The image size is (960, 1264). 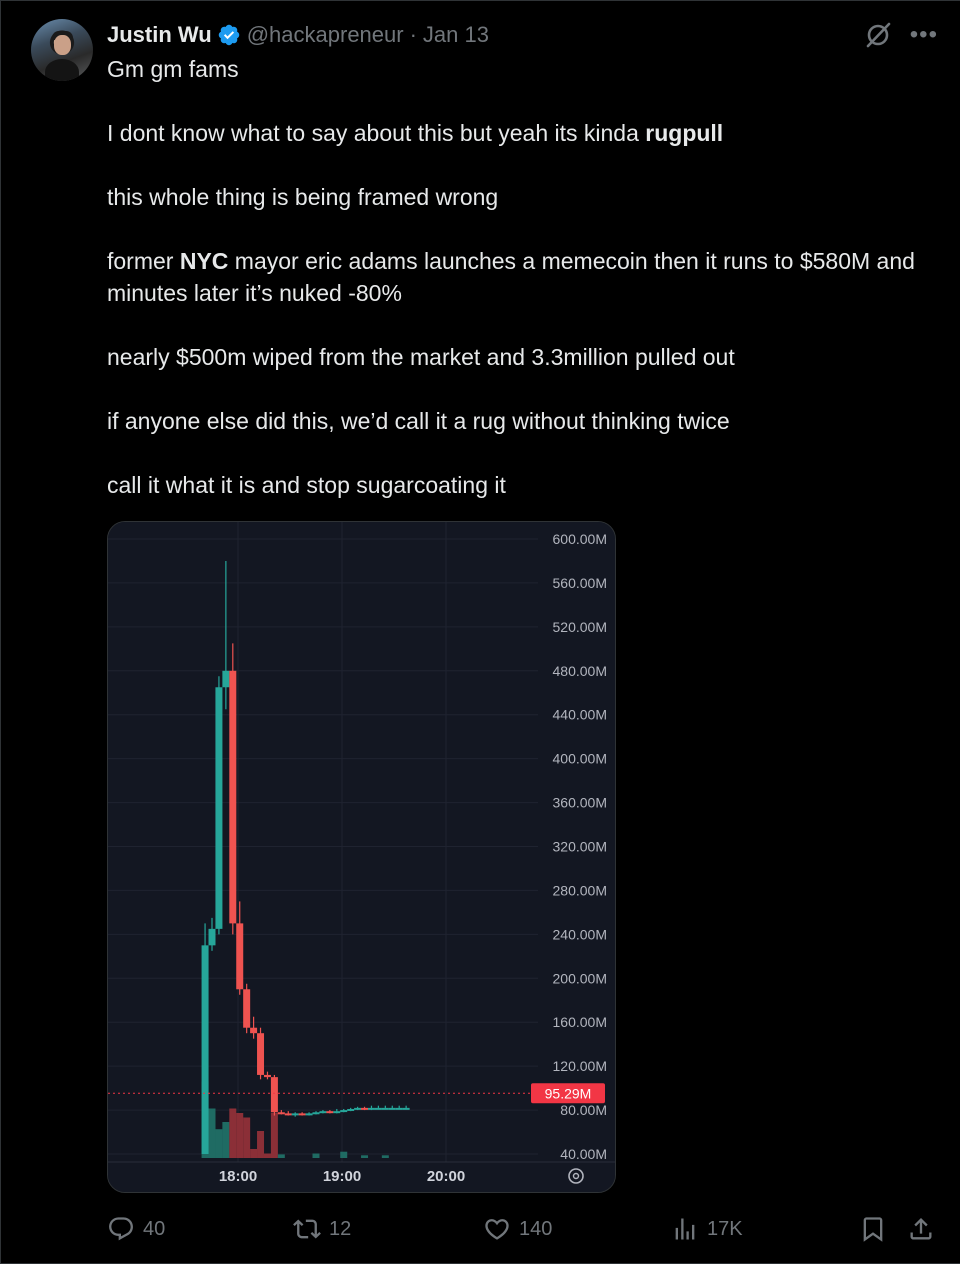 I want to click on price-tag-label: 95.29M, so click(x=568, y=1093).